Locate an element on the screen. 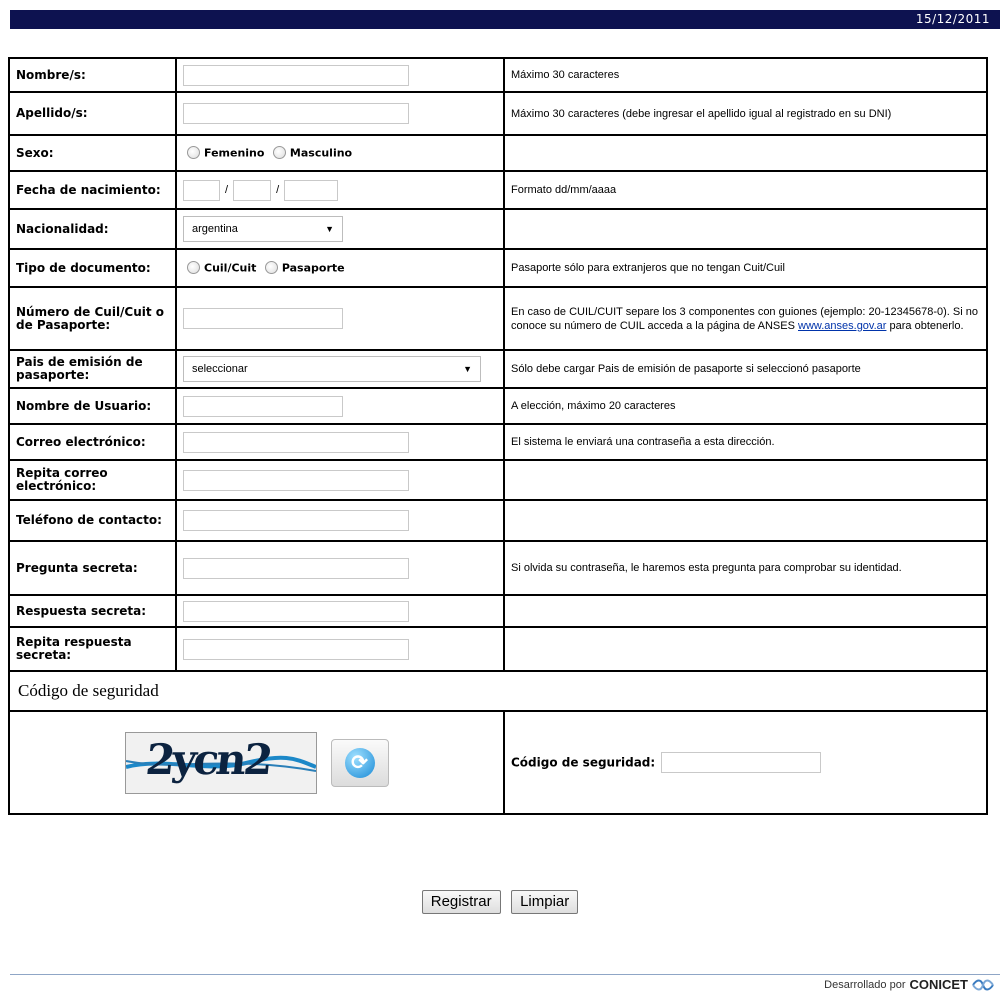 The width and height of the screenshot is (1000, 992). captcha-refresh-button: ⟳ is located at coordinates (359, 762).